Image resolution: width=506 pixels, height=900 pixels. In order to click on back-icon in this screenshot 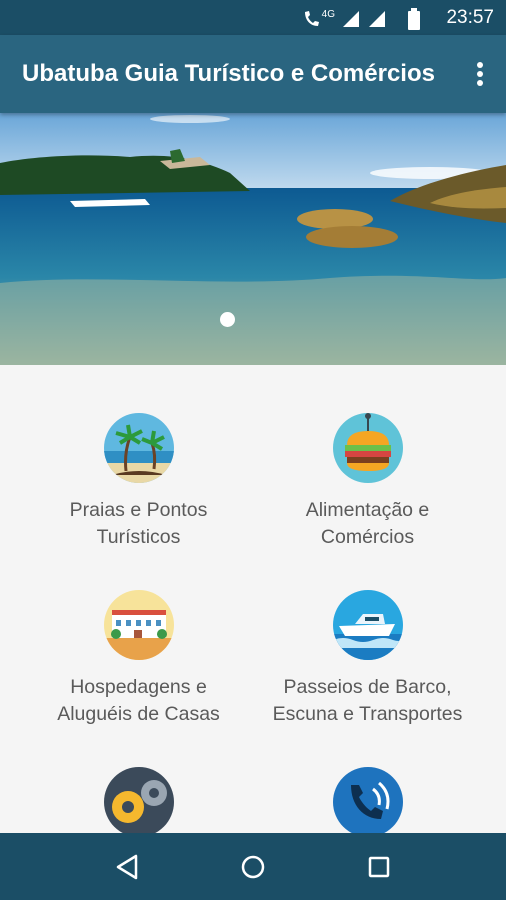, I will do `click(127, 867)`.